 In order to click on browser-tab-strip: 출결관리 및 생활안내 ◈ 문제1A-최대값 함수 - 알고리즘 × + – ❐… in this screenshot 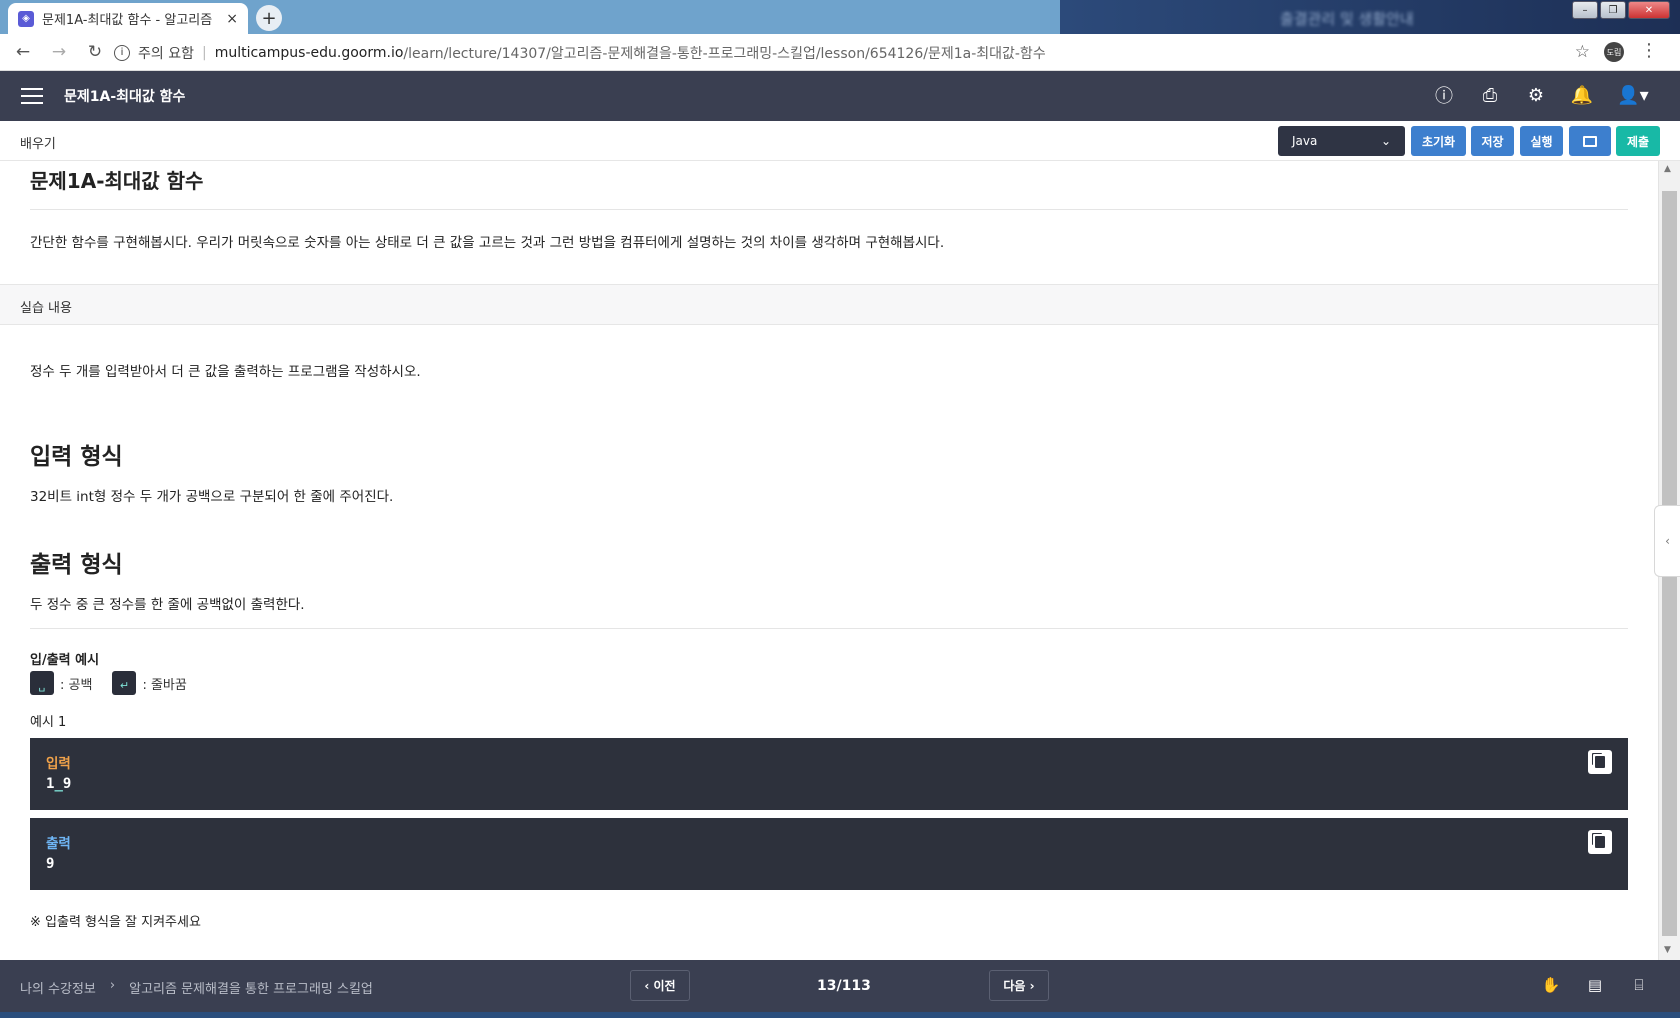, I will do `click(840, 17)`.